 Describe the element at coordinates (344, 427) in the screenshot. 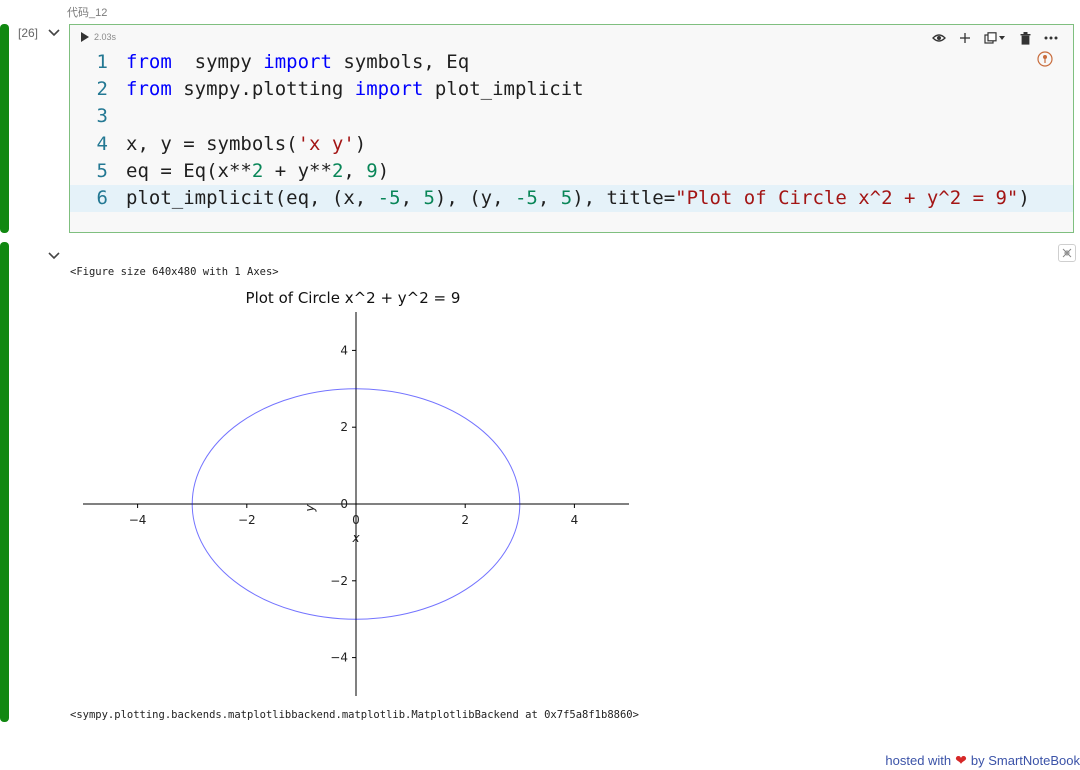

I see `y-tick-label: 2` at that location.